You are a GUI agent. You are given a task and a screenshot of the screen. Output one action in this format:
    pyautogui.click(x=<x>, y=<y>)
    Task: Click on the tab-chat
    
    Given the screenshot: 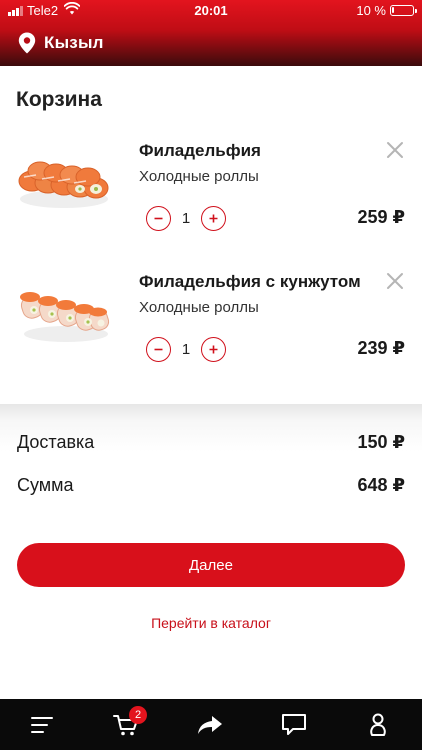 What is the action you would take?
    pyautogui.click(x=294, y=724)
    